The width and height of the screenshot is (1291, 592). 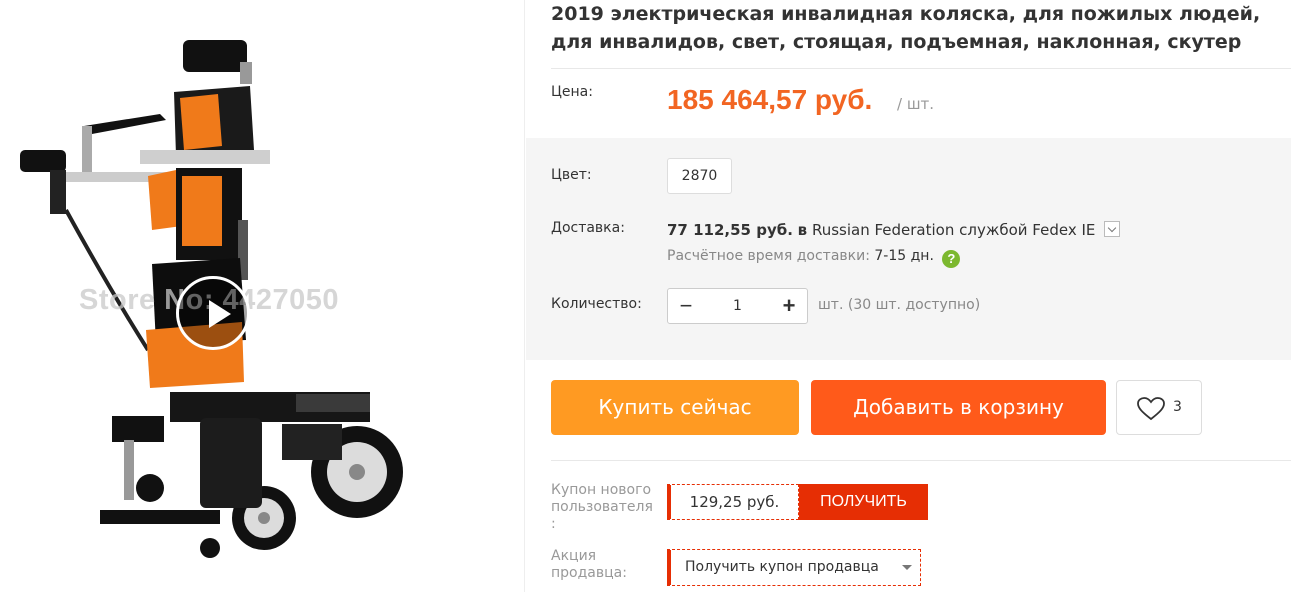 What do you see at coordinates (686, 306) in the screenshot?
I see `quantity-decrease-button: −` at bounding box center [686, 306].